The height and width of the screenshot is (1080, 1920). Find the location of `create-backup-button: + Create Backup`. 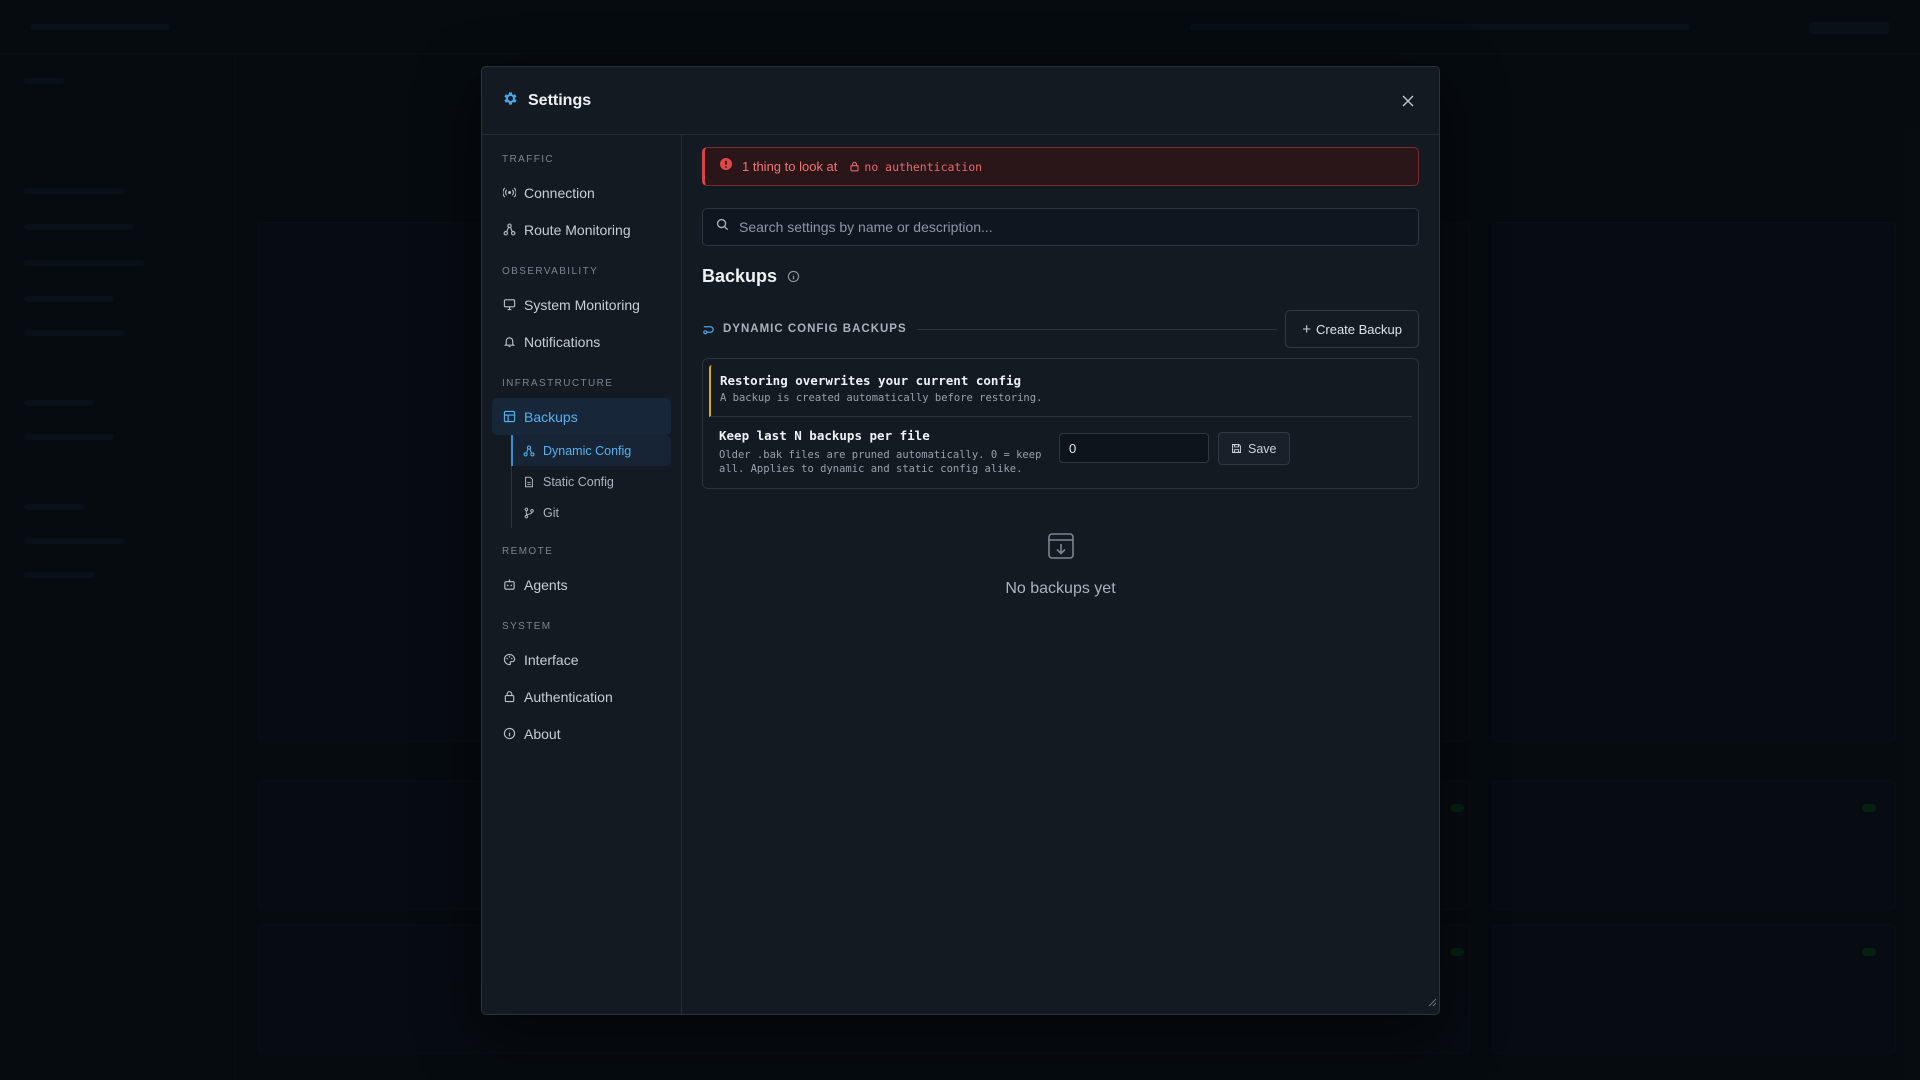

create-backup-button: + Create Backup is located at coordinates (1352, 329).